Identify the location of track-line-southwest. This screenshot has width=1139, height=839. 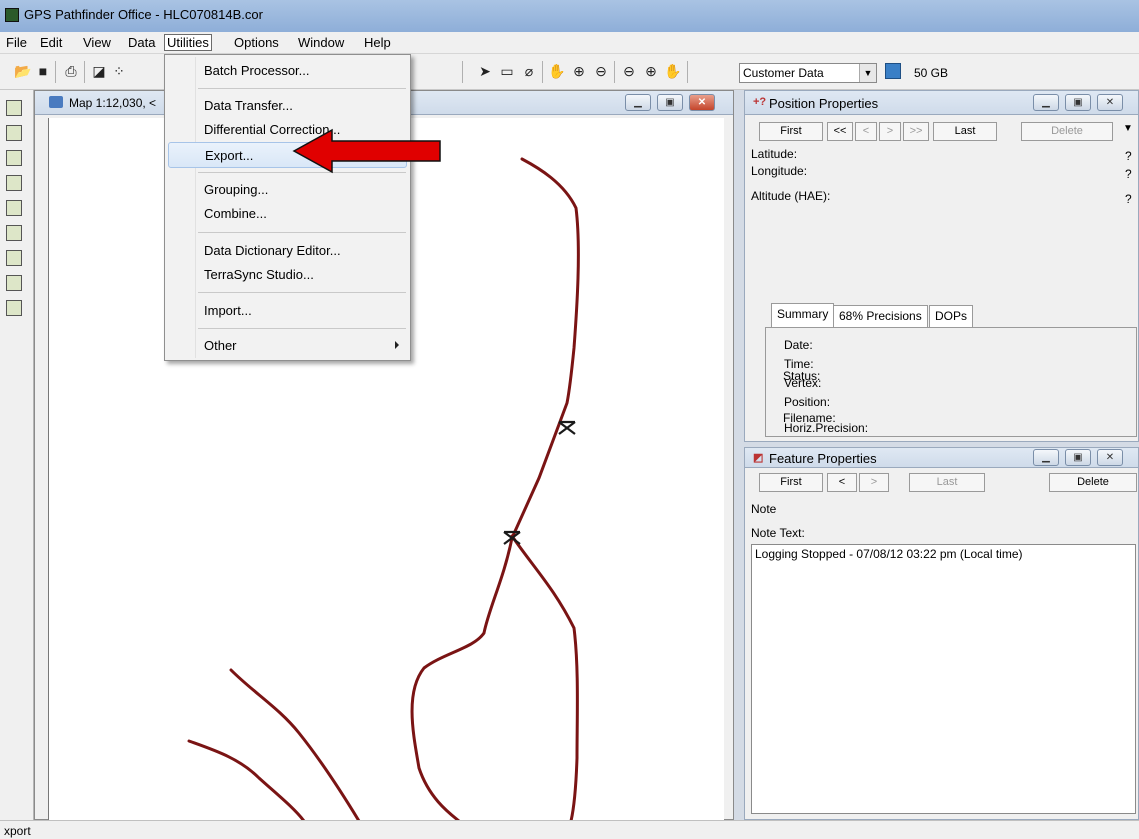
(246, 781).